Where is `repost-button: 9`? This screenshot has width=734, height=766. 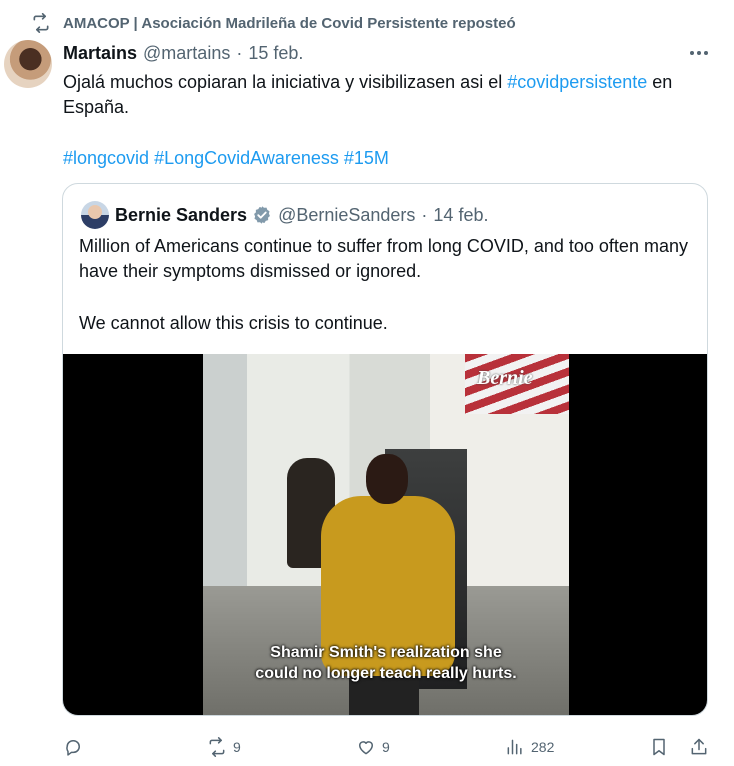
repost-button: 9 is located at coordinates (224, 747).